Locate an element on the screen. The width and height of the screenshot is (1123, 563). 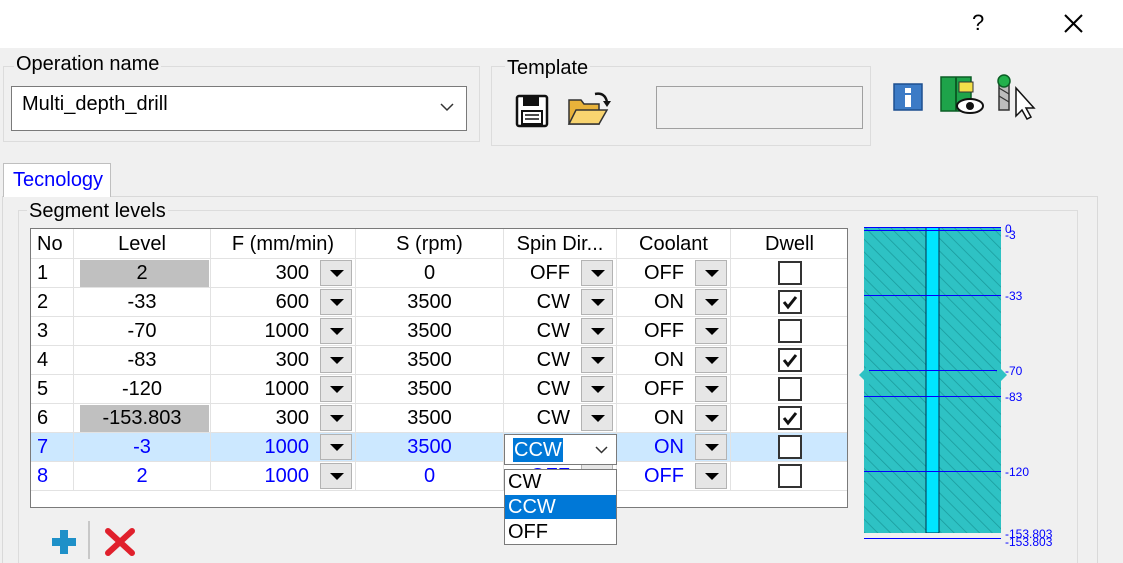
save-icon is located at coordinates (532, 111).